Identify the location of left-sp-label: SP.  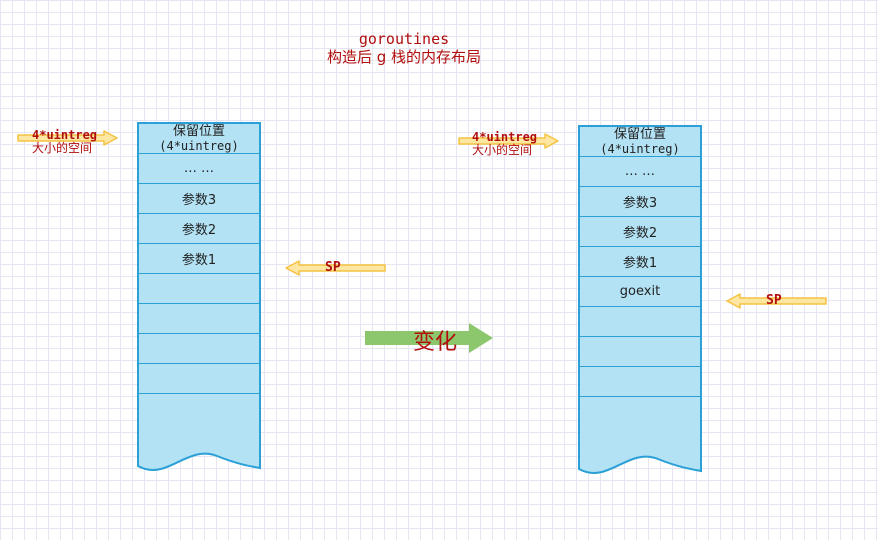
(333, 267).